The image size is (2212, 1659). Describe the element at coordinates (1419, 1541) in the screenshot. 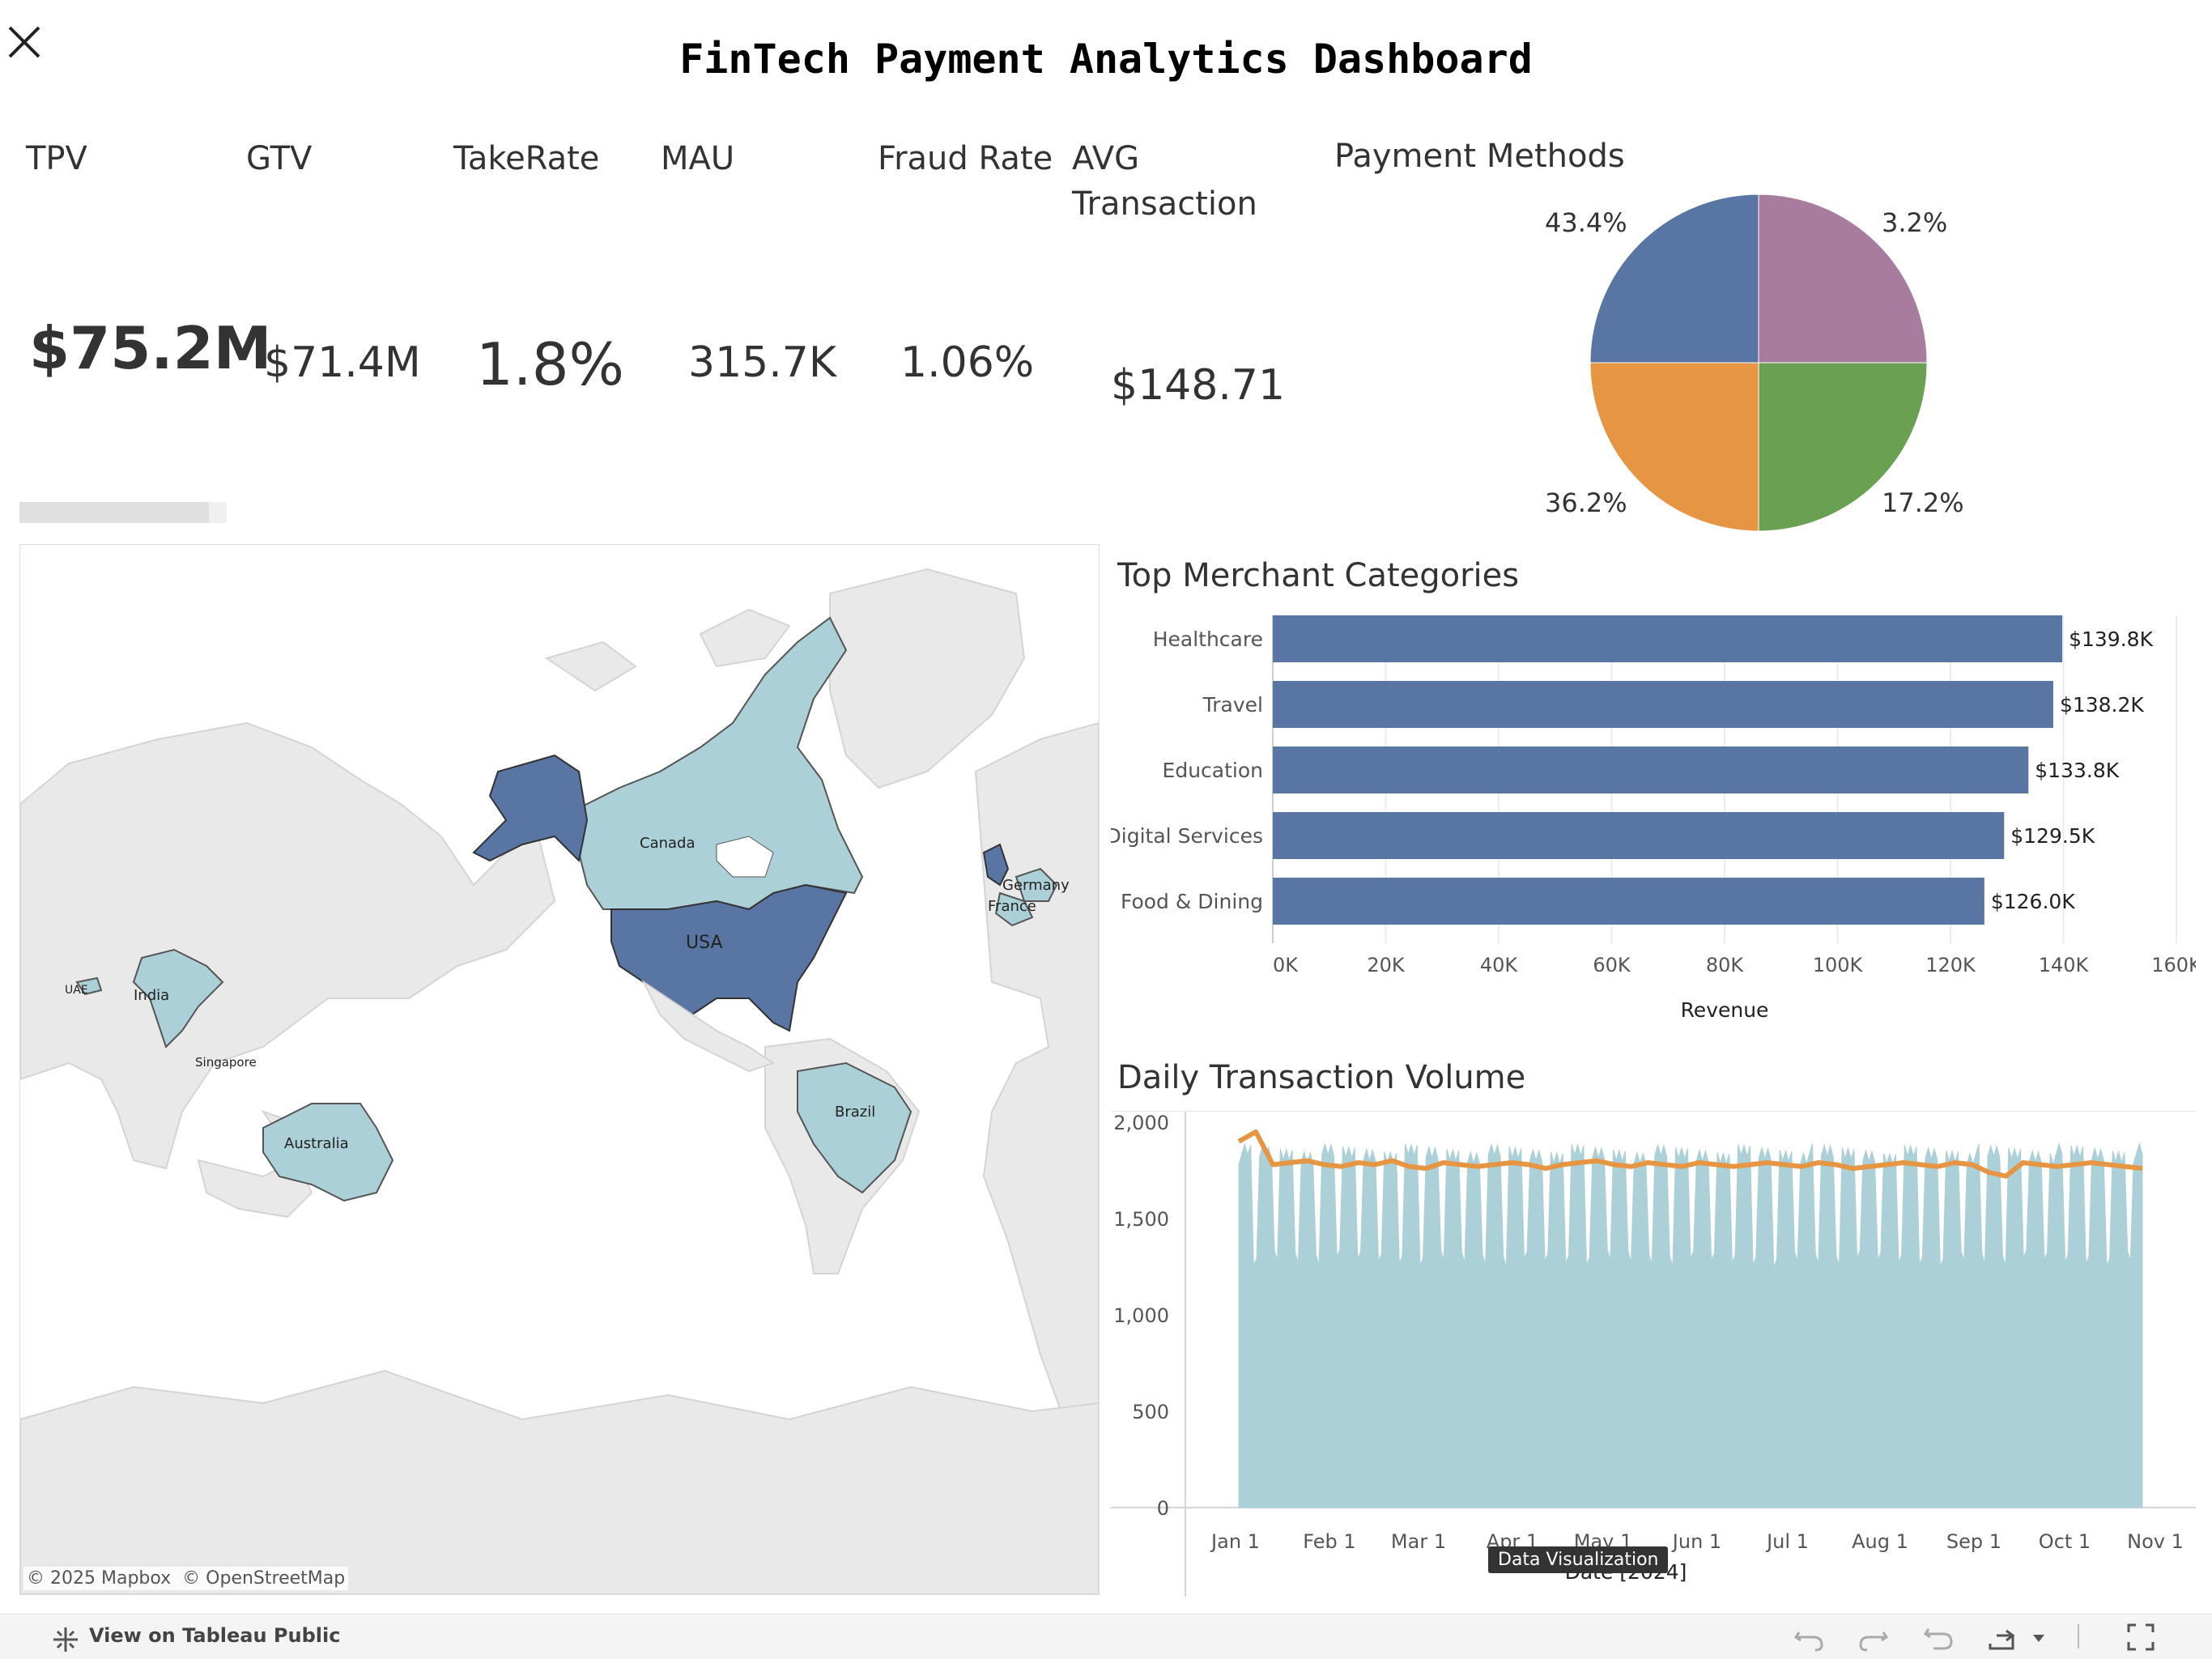

I see `x-tick-label: Mar 1` at that location.